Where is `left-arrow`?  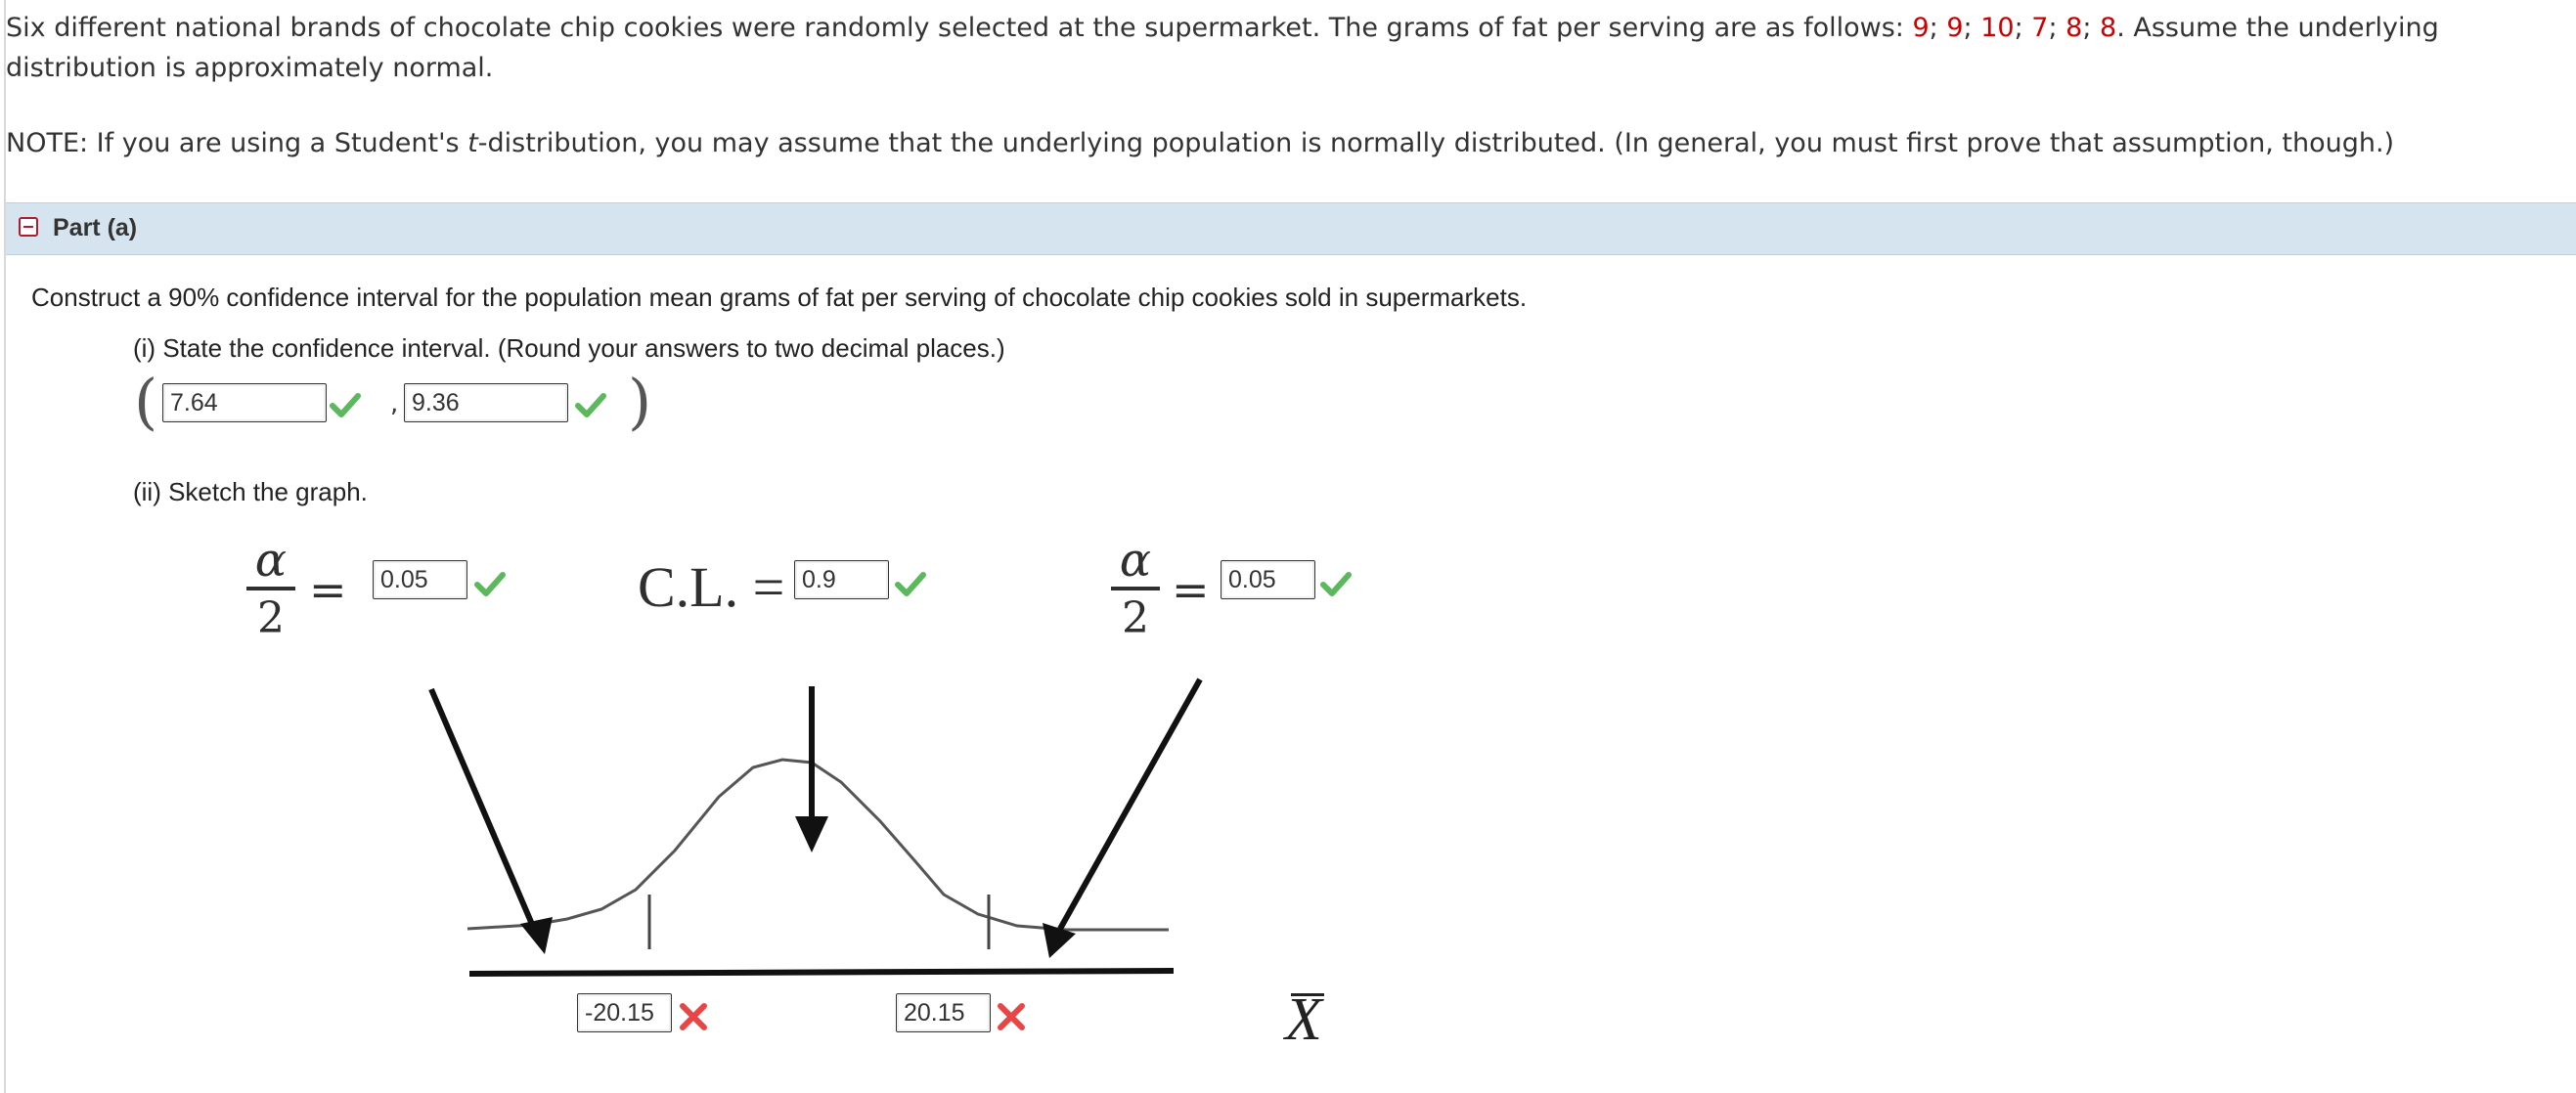 left-arrow is located at coordinates (483, 809).